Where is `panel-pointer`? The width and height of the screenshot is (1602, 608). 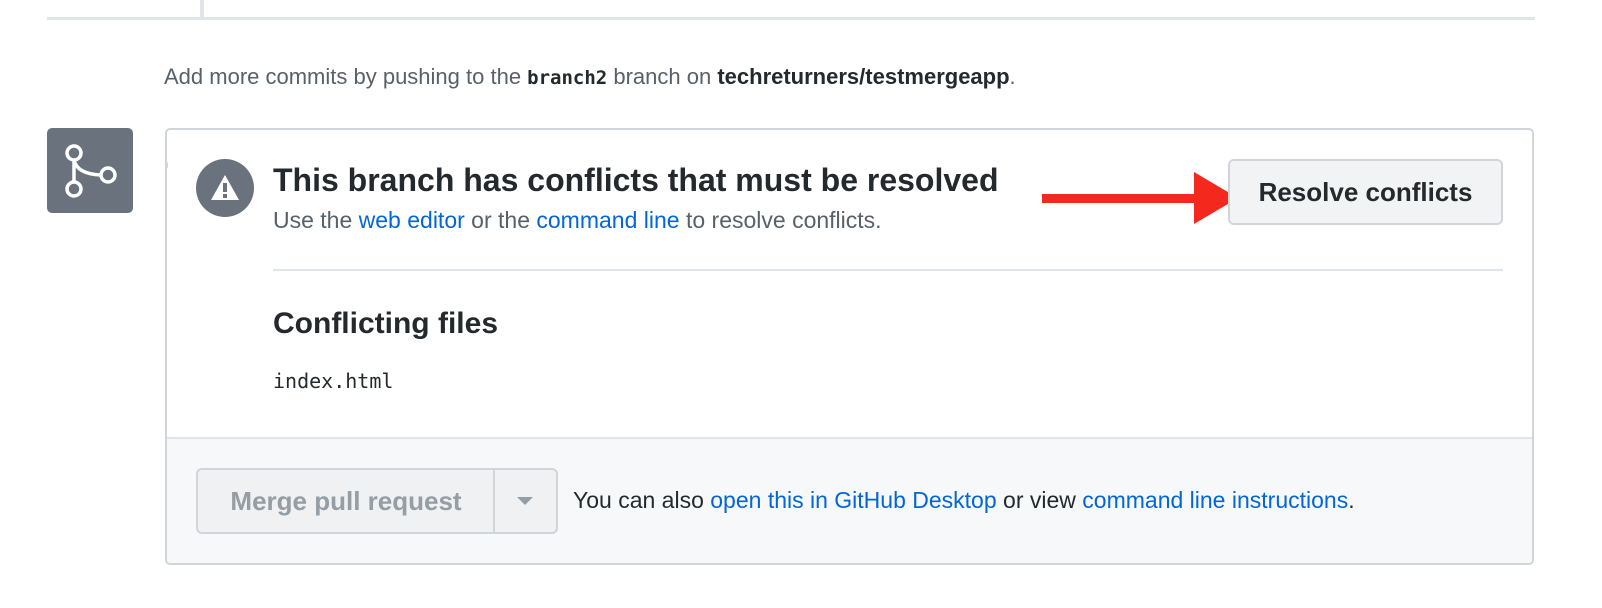 panel-pointer is located at coordinates (172, 166).